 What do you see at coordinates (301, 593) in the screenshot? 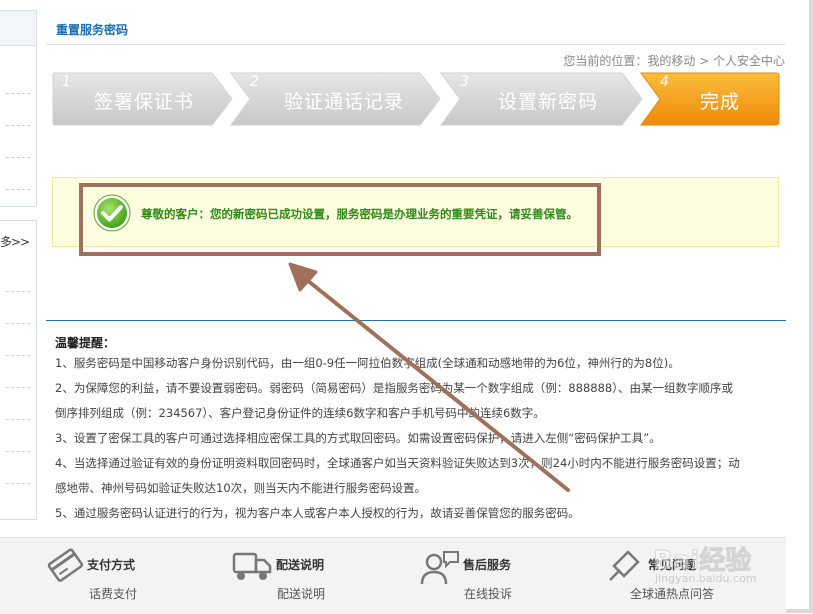
I see `service-delivery-link: 配送说明` at bounding box center [301, 593].